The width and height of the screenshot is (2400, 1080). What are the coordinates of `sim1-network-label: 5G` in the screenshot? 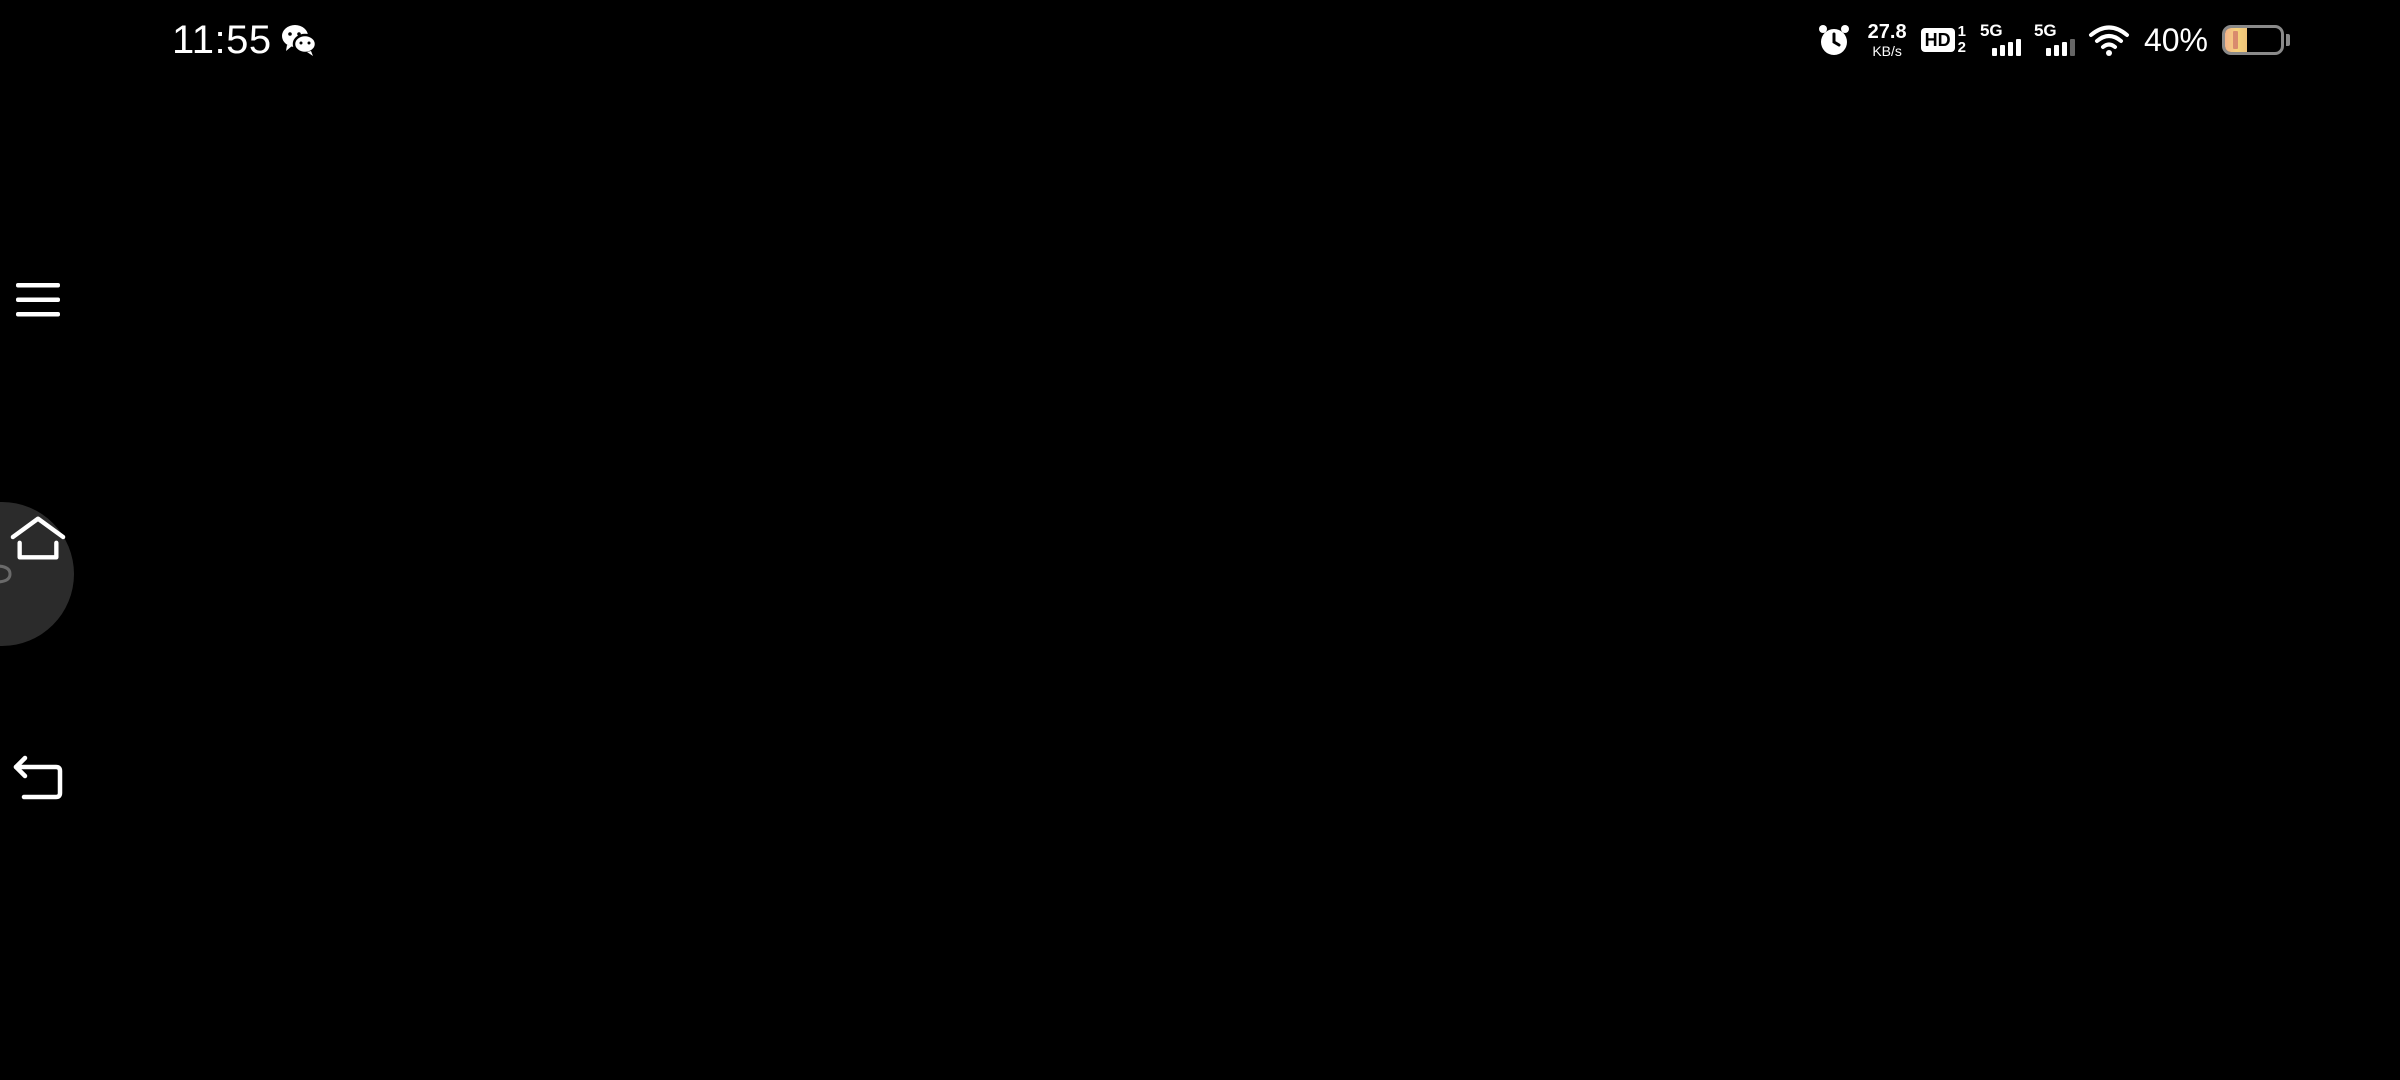 It's located at (1991, 30).